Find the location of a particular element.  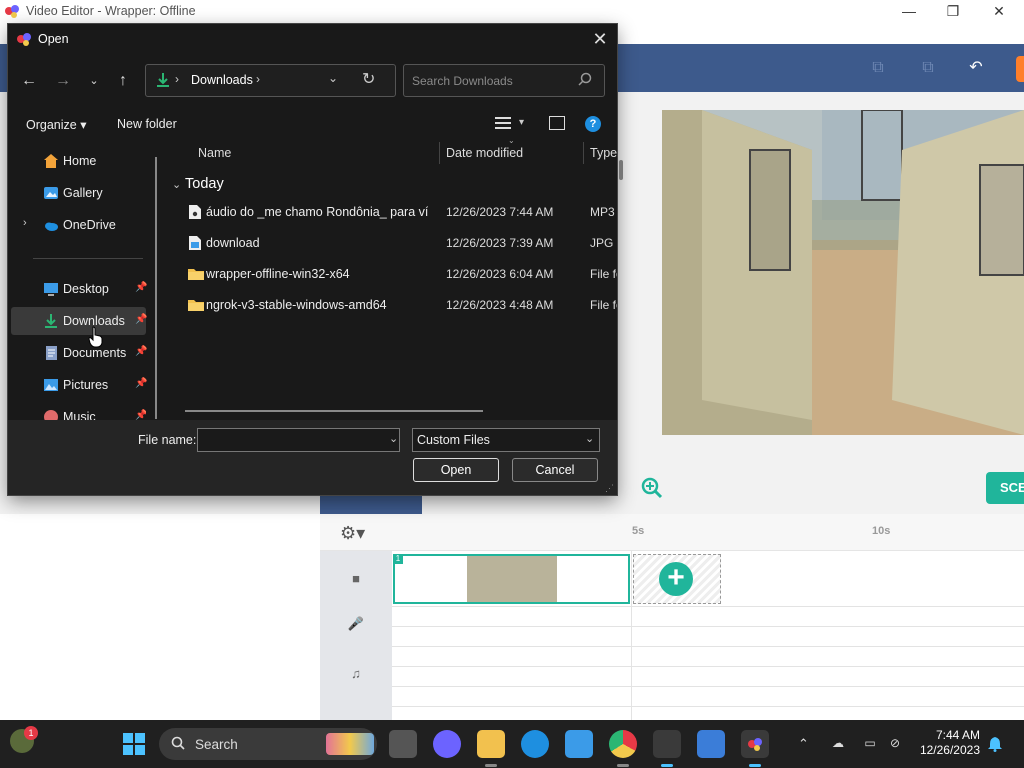

column-type: Type is located at coordinates (603, 153).